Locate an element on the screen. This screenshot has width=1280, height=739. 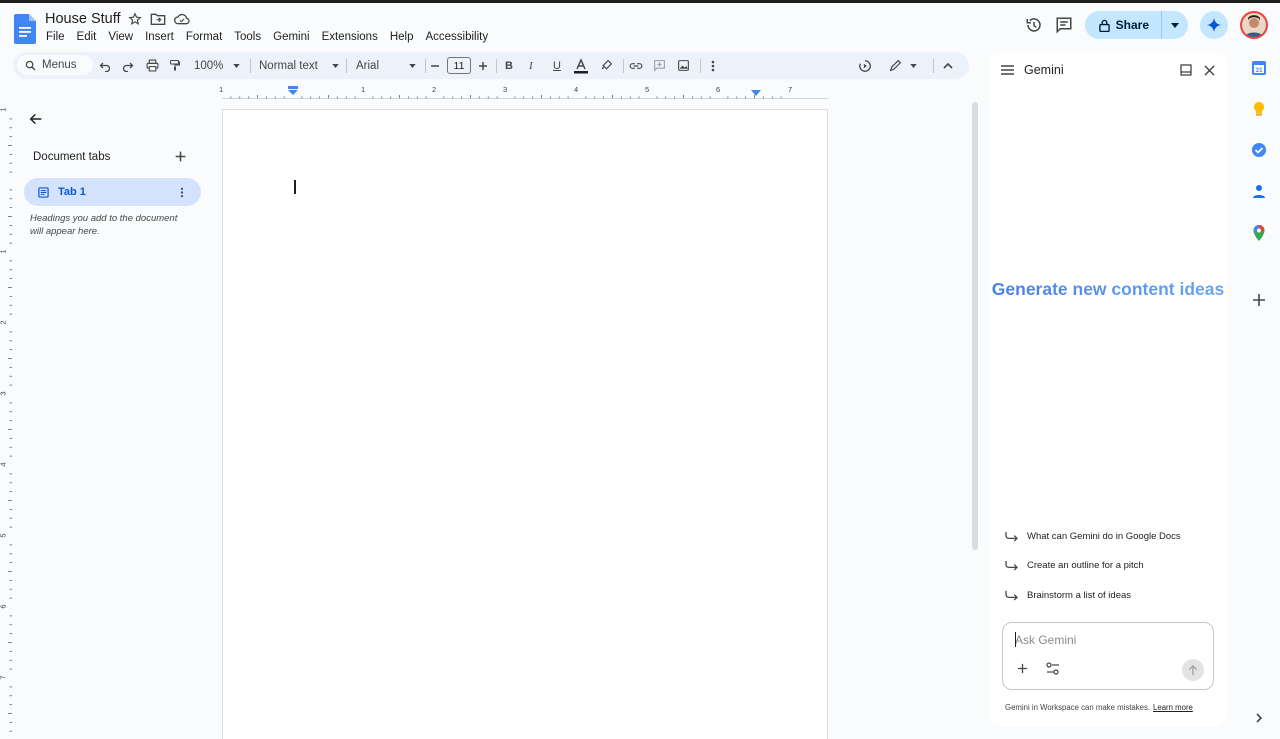
chevron-right-icon is located at coordinates (1259, 718).